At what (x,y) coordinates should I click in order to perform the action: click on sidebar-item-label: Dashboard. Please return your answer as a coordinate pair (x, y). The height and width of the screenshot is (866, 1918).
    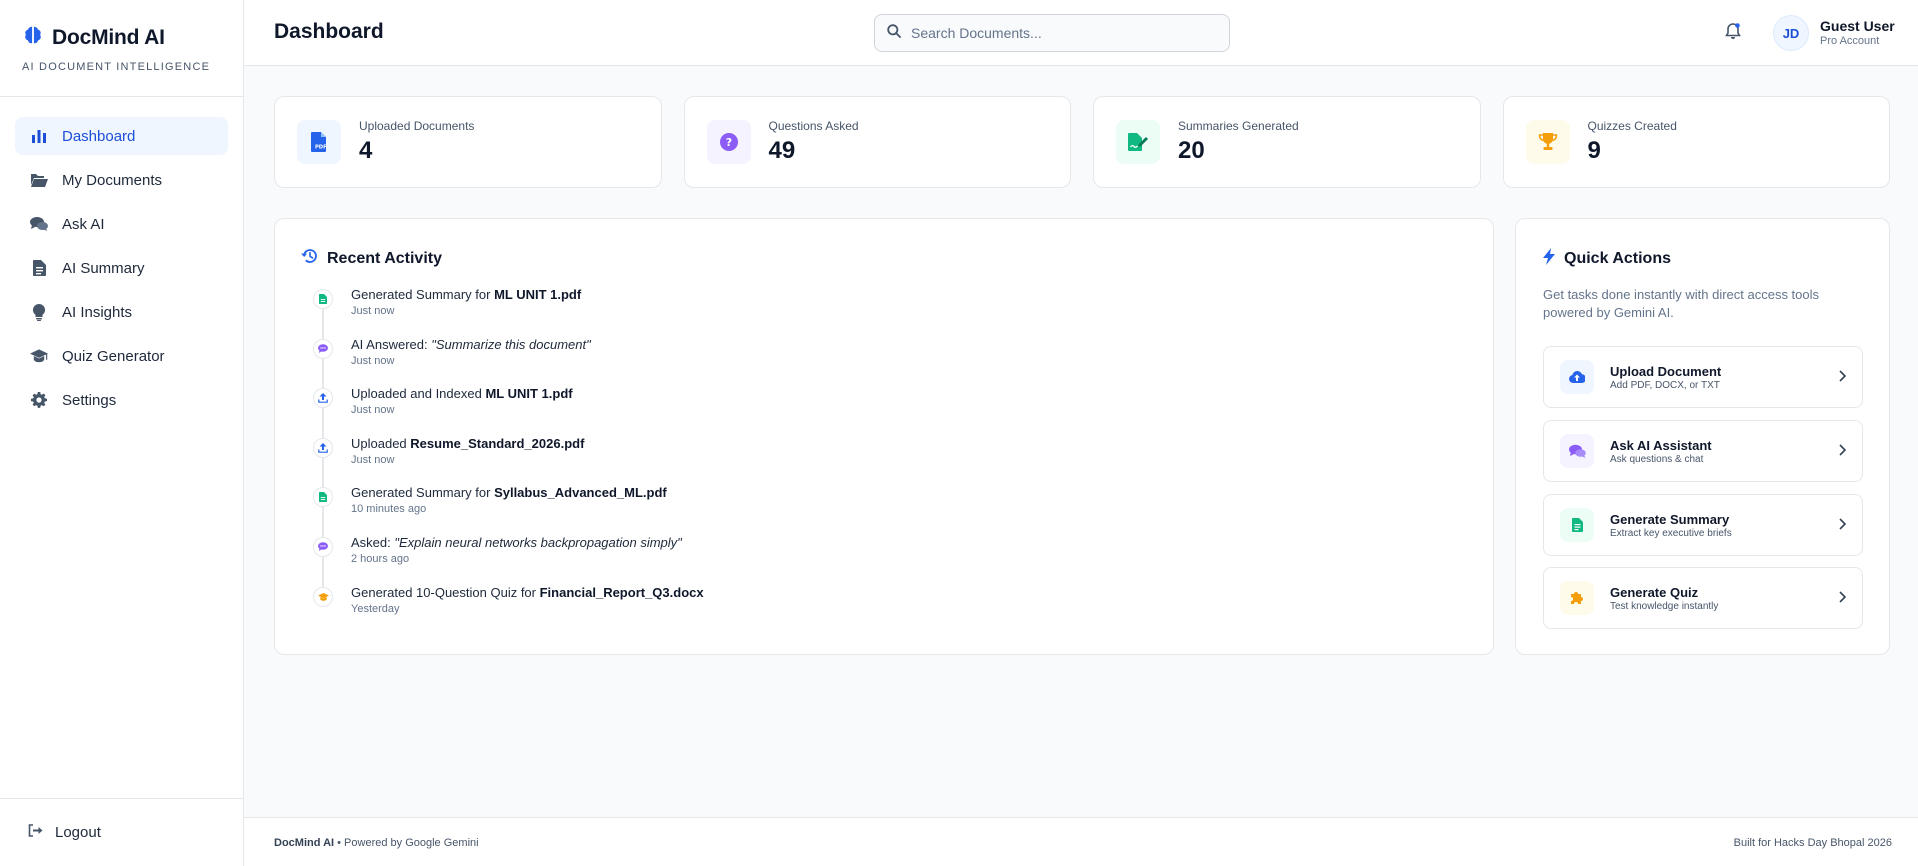
    Looking at the image, I should click on (99, 136).